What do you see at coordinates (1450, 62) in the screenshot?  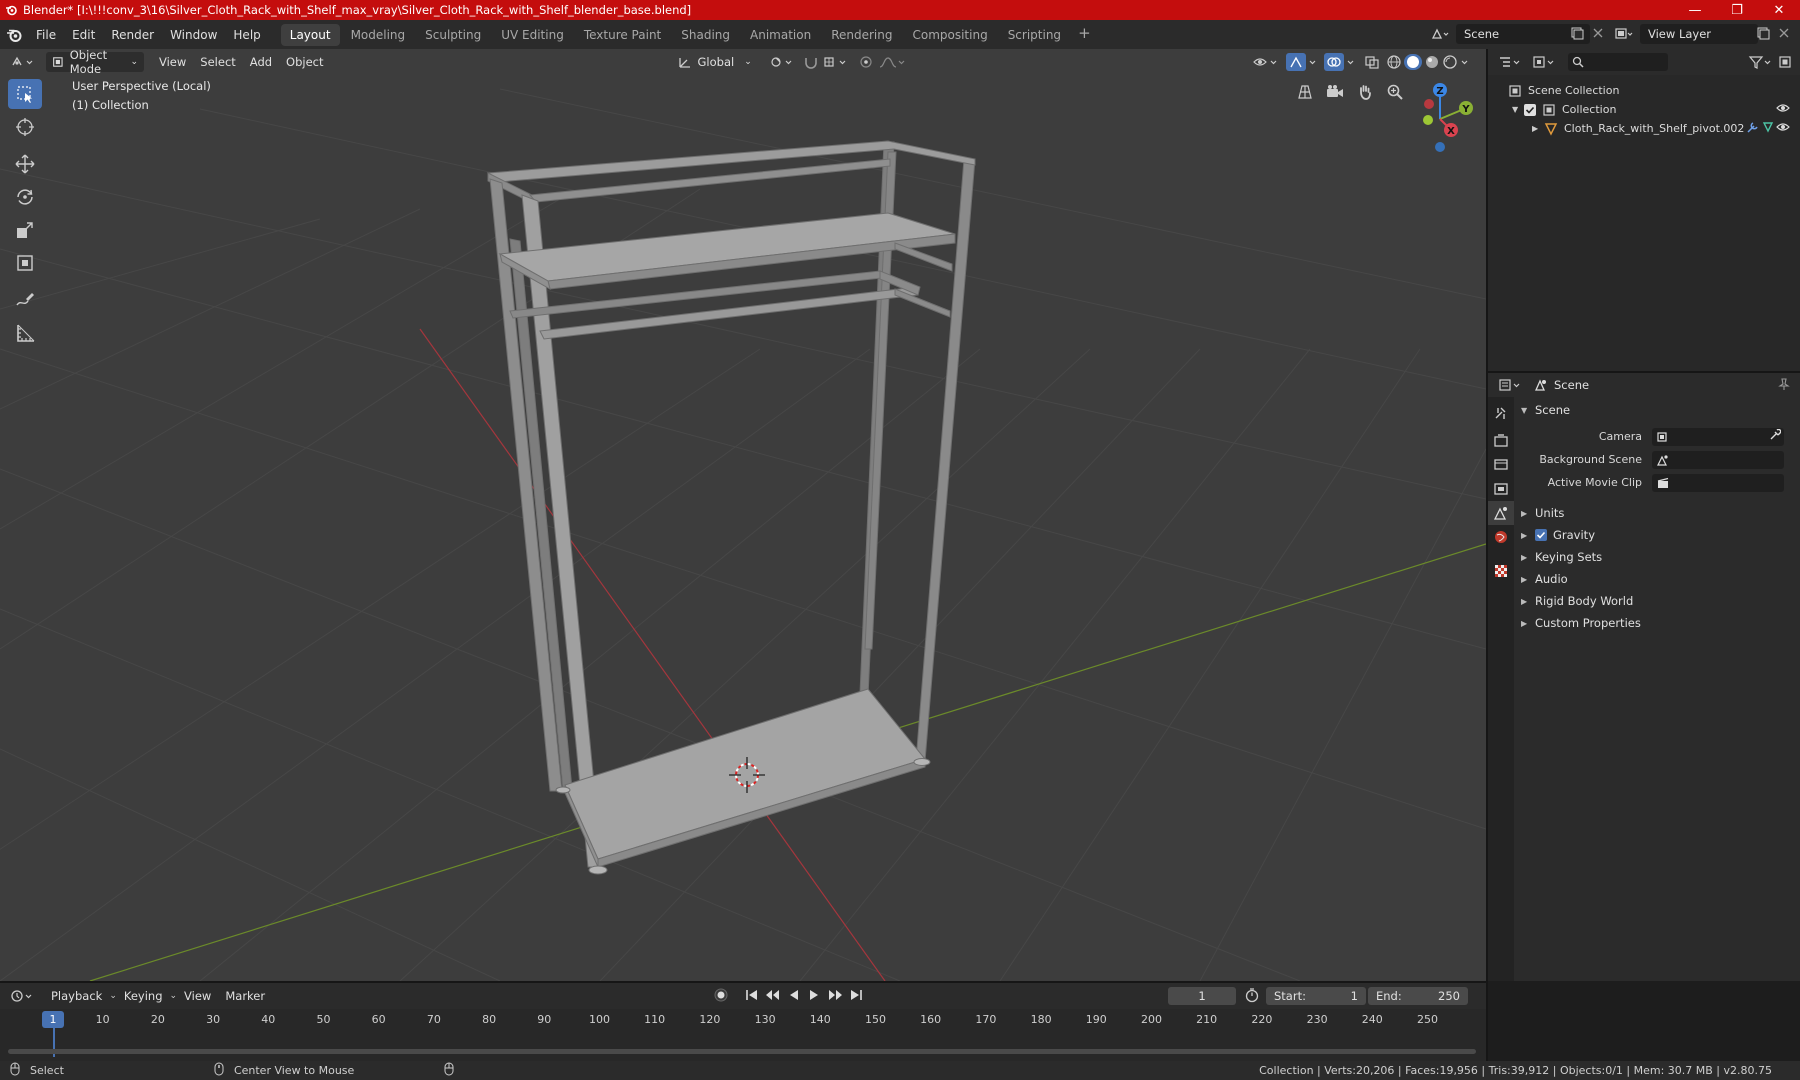 I see `rendered-shading-icon` at bounding box center [1450, 62].